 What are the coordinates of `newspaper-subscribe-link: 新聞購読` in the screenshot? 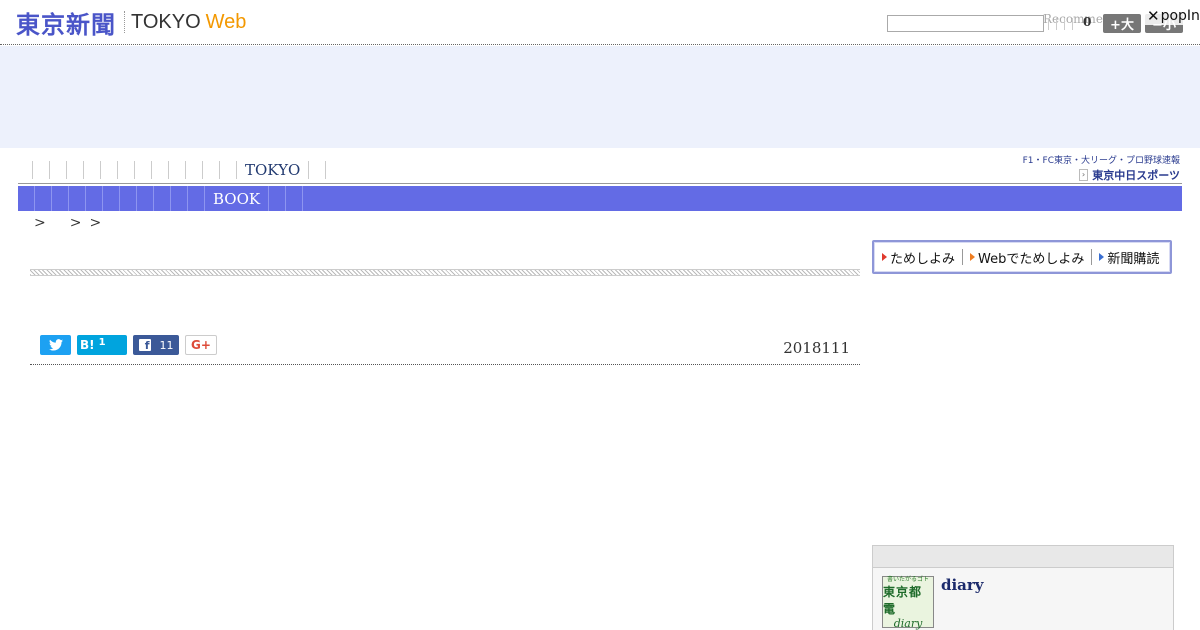 It's located at (1129, 257).